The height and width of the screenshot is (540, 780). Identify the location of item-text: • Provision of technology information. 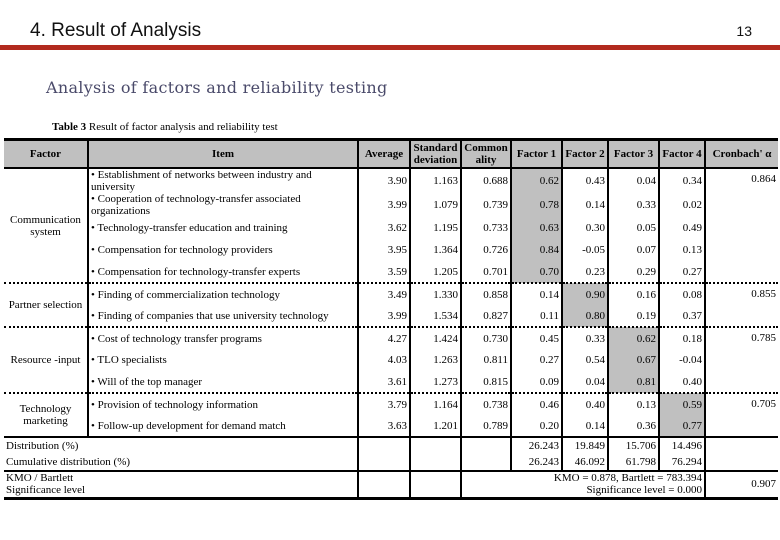
(223, 403).